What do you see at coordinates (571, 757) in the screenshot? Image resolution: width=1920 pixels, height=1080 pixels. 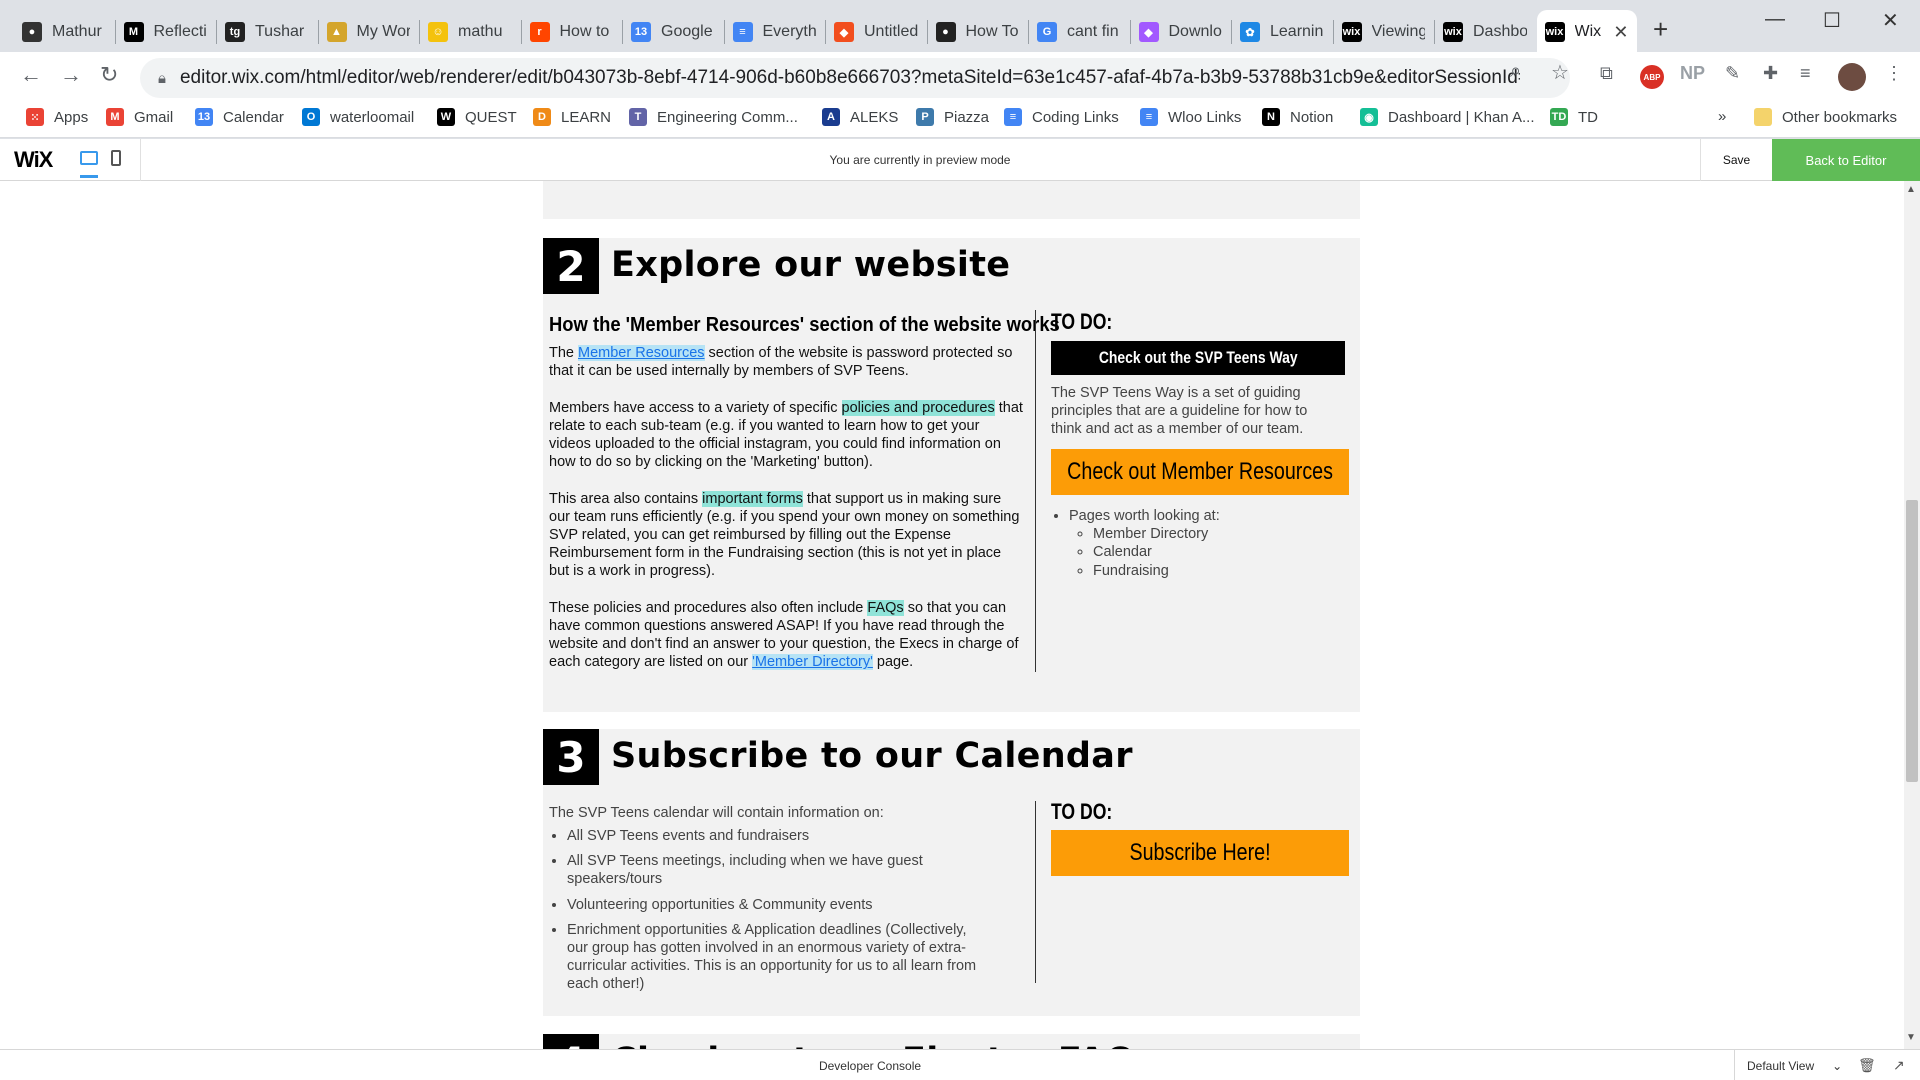 I see `step-number: 3` at bounding box center [571, 757].